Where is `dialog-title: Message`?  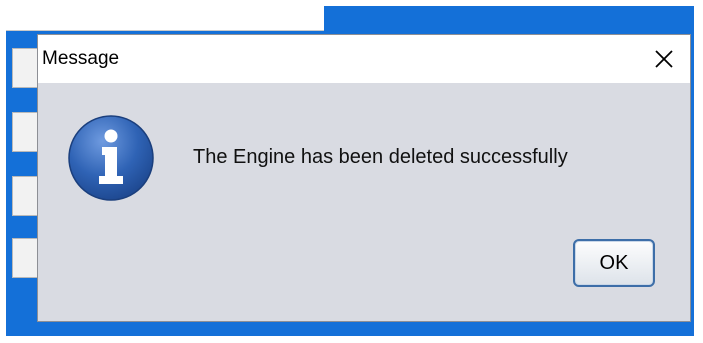
dialog-title: Message is located at coordinates (81, 58).